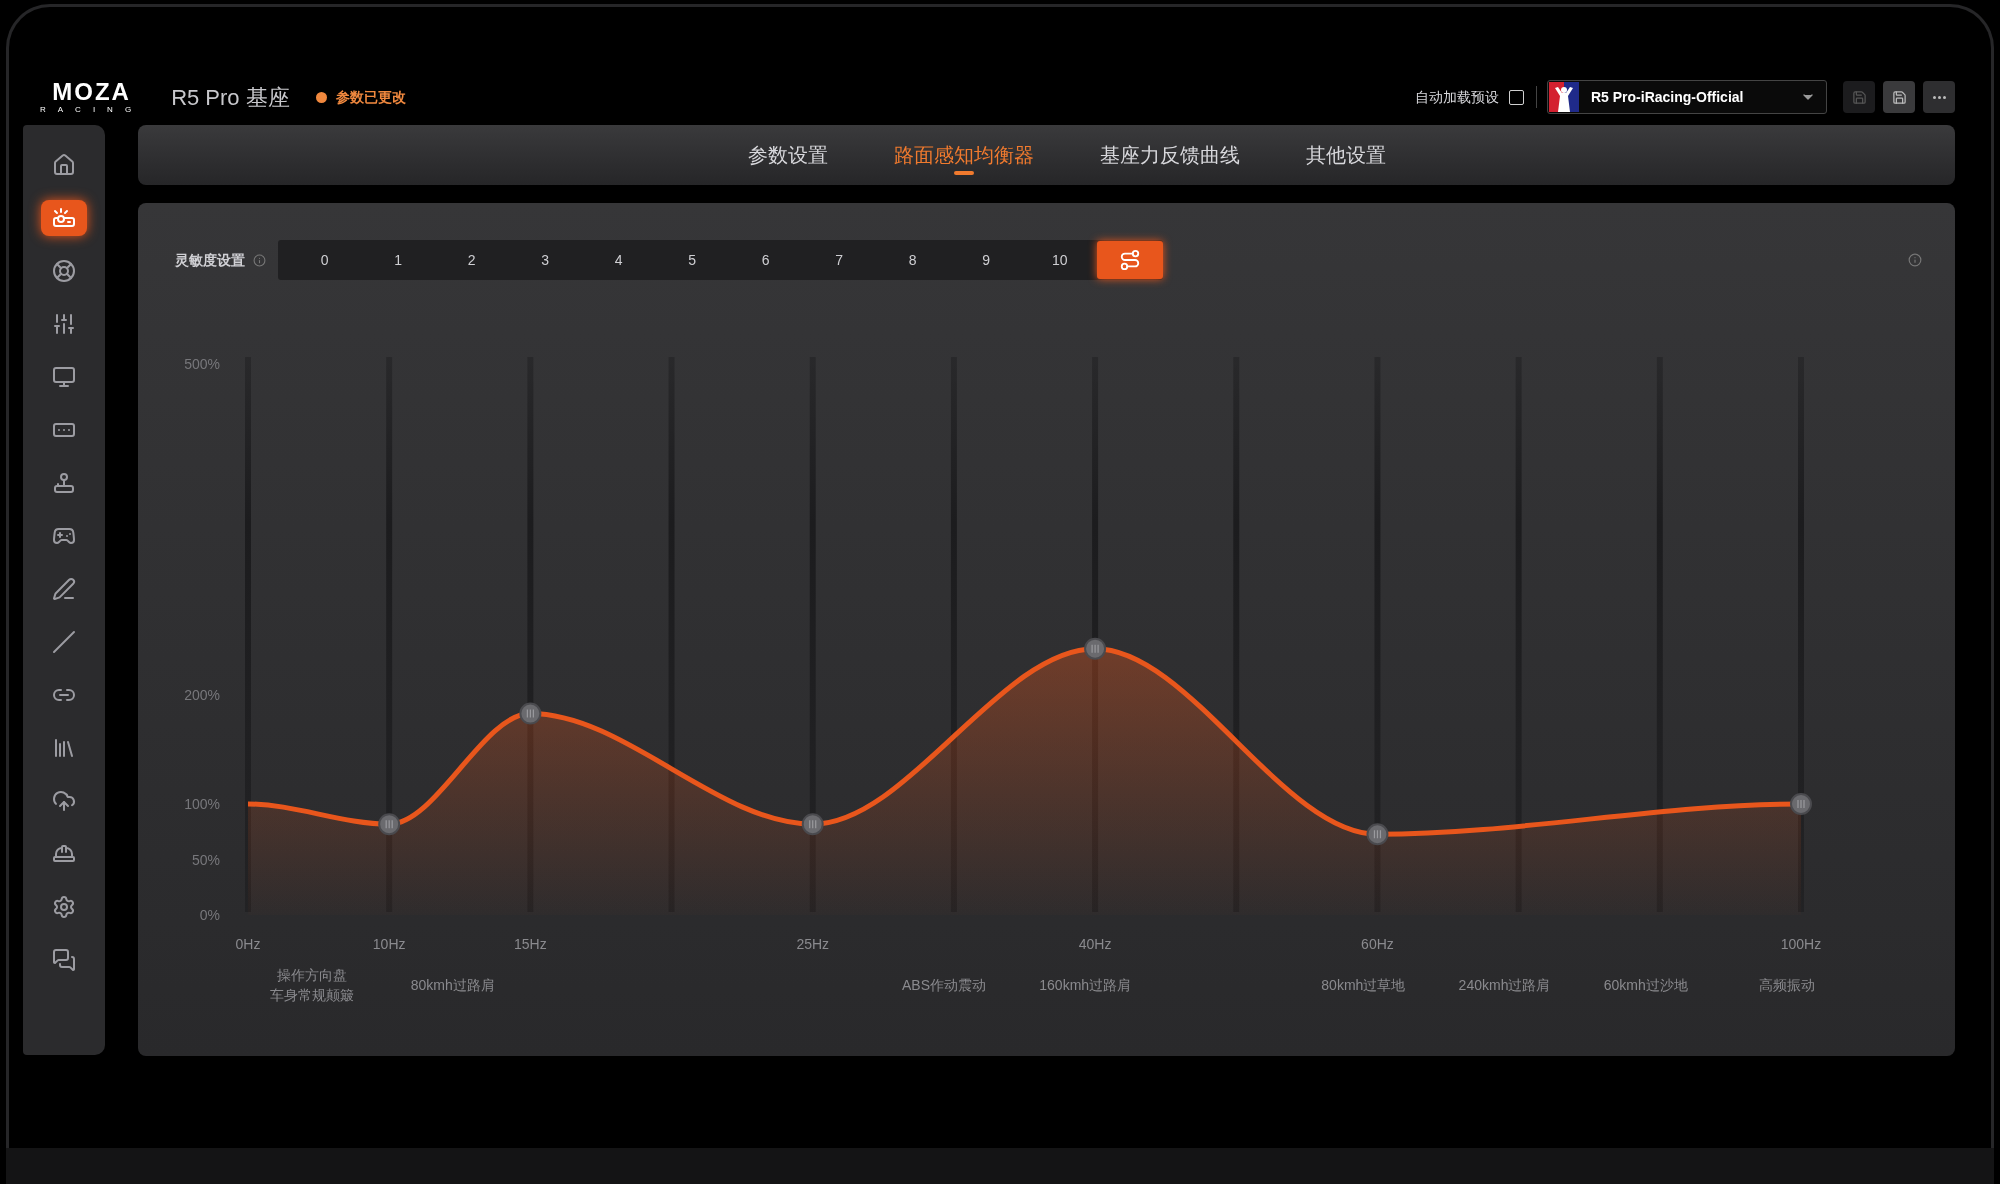 The image size is (2000, 1184). Describe the element at coordinates (619, 260) in the screenshot. I see `sensitivity-option: 4` at that location.